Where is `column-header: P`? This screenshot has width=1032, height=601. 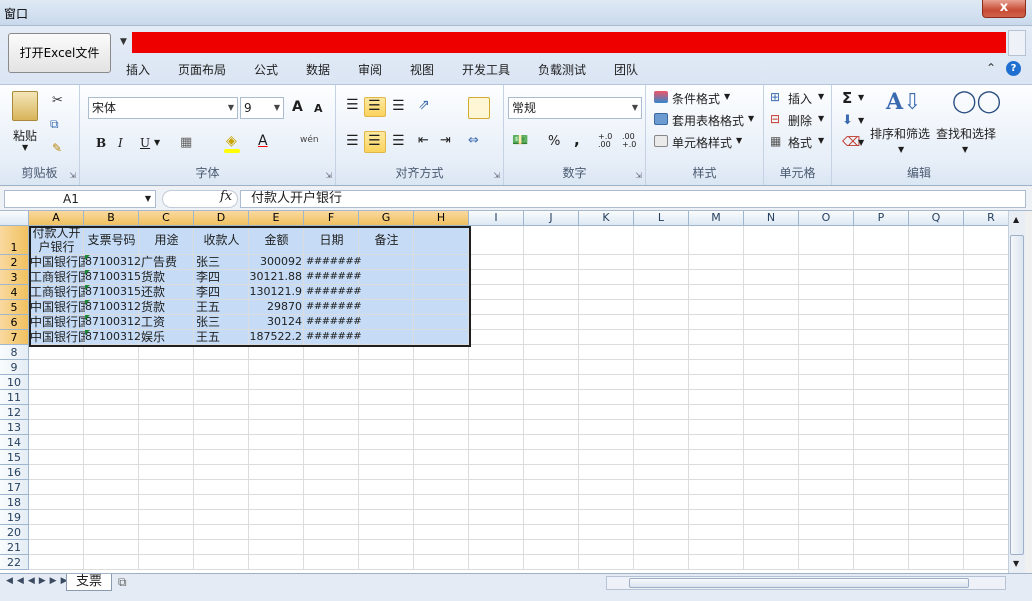
column-header: P is located at coordinates (881, 218).